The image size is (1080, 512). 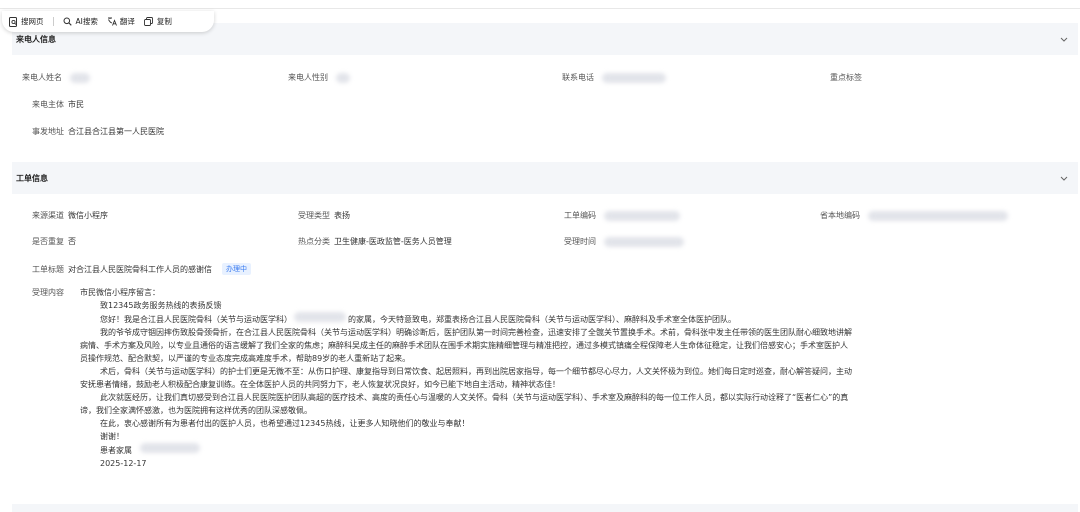 I want to click on content-segment: 患者家属, so click(x=116, y=450).